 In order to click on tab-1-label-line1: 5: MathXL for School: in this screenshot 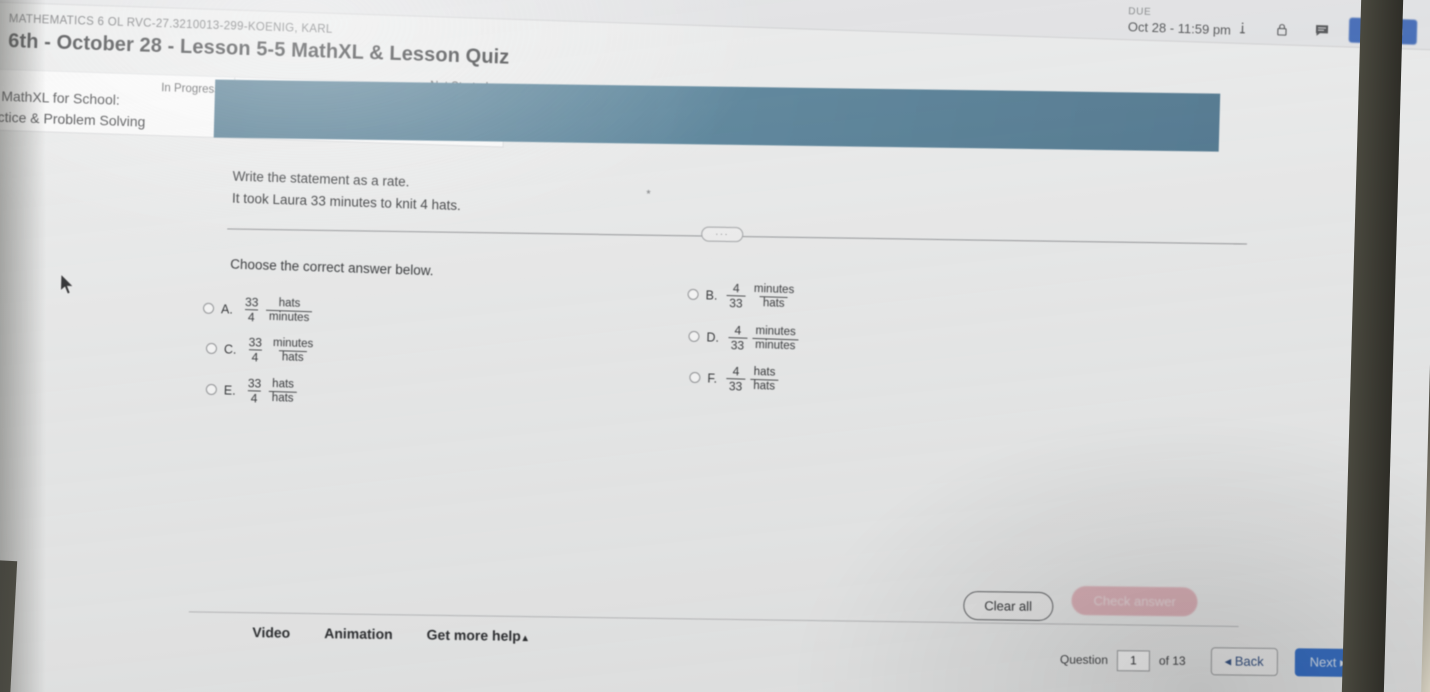, I will do `click(60, 97)`.